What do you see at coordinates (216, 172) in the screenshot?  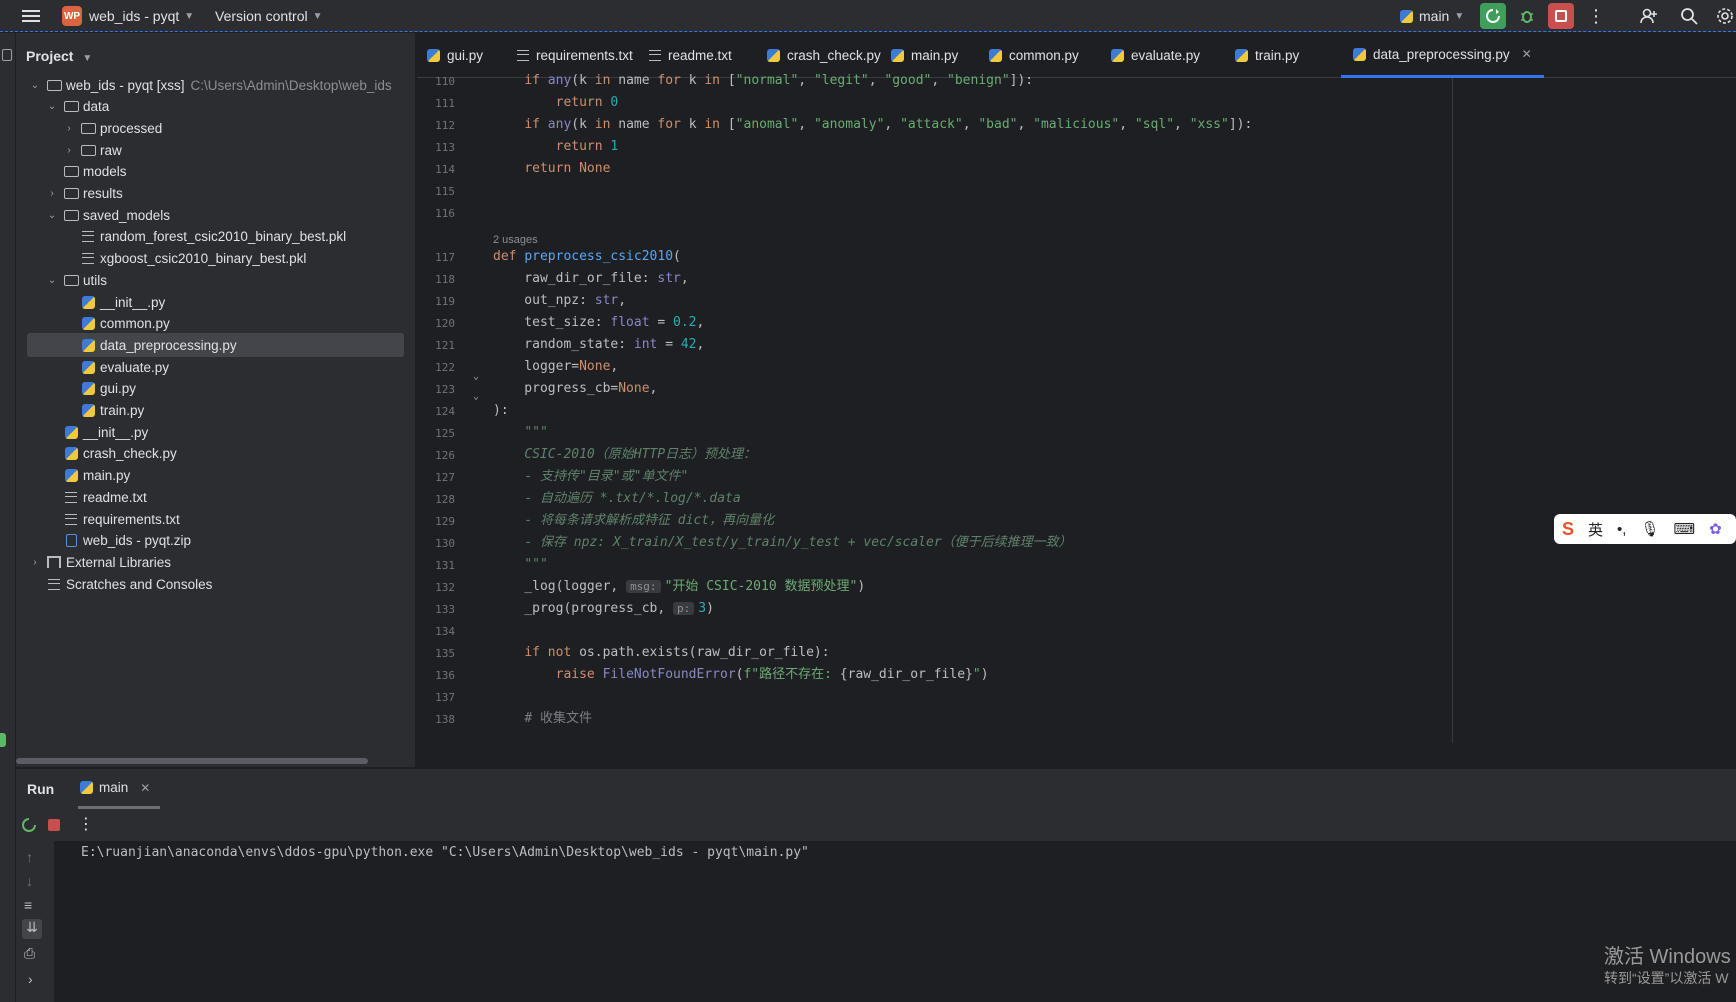 I see `tree-item: models` at bounding box center [216, 172].